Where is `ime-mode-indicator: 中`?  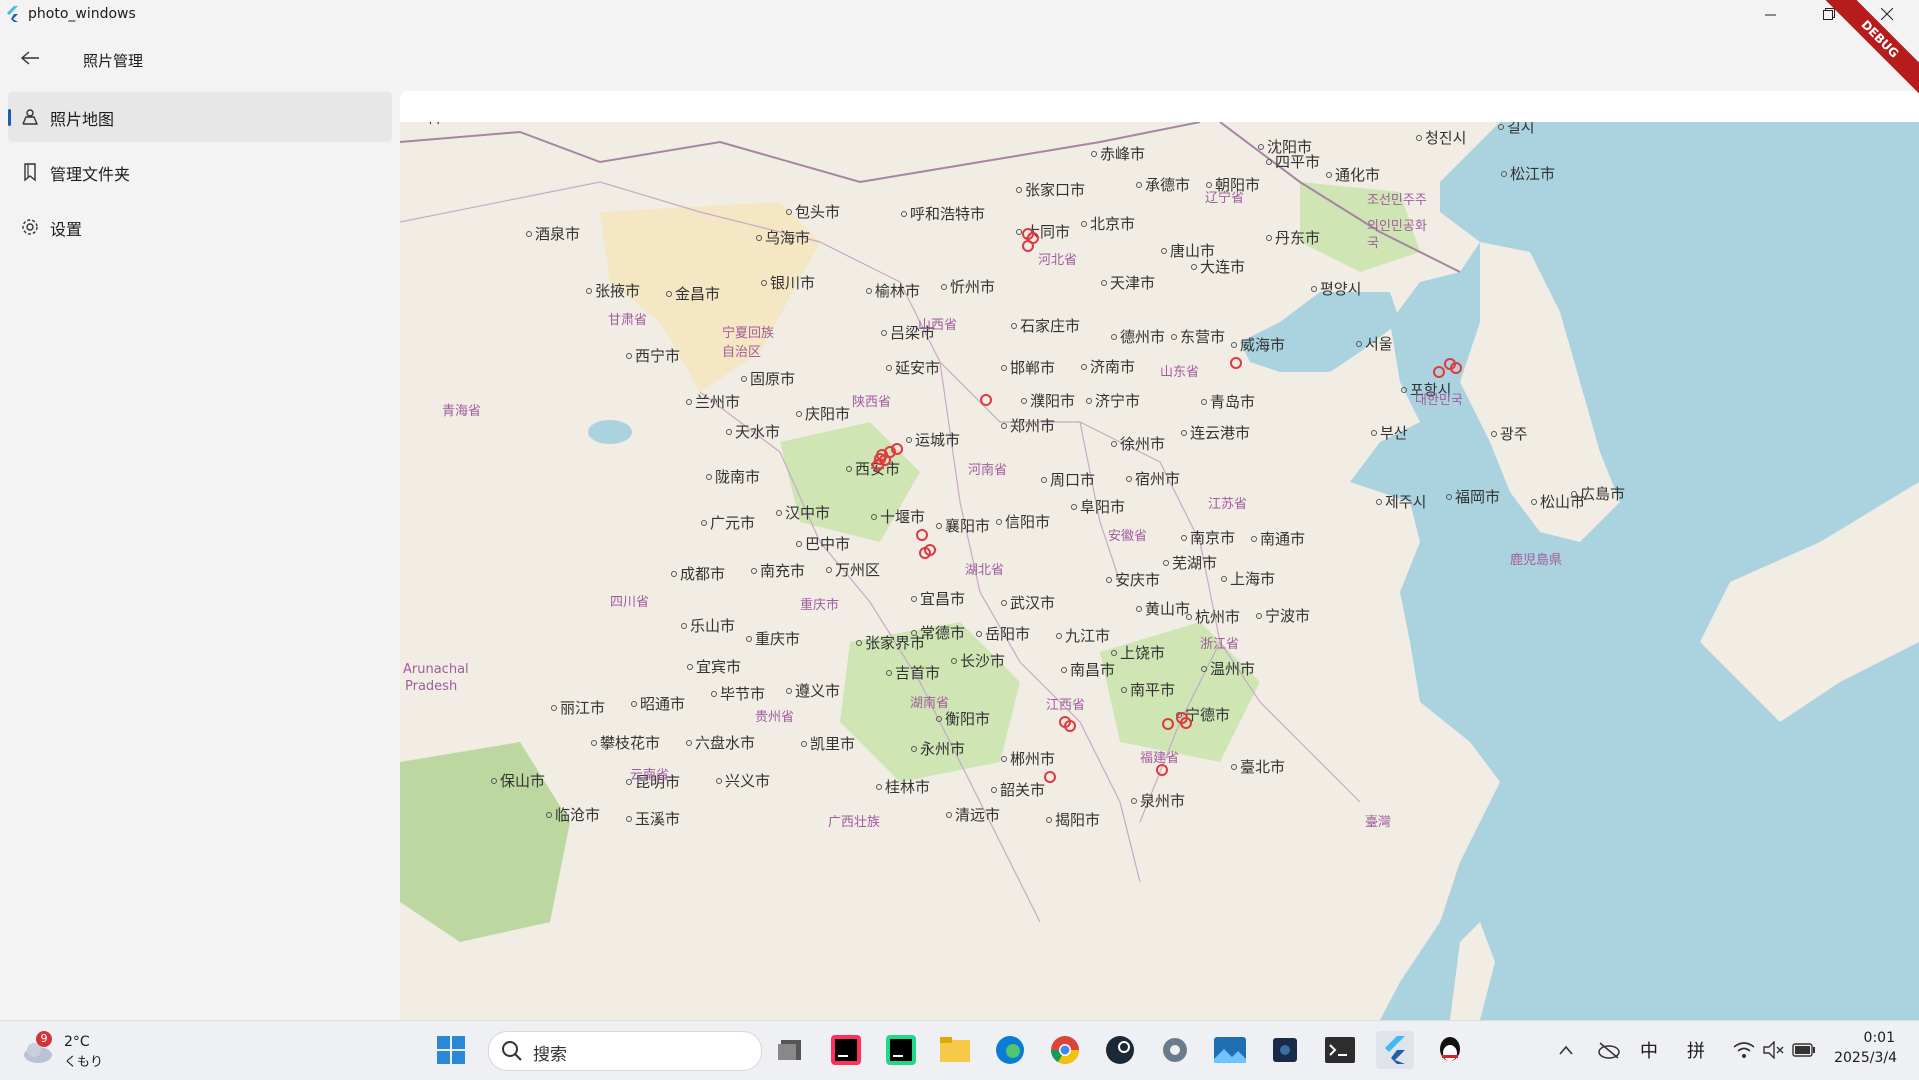
ime-mode-indicator: 中 is located at coordinates (1649, 1050).